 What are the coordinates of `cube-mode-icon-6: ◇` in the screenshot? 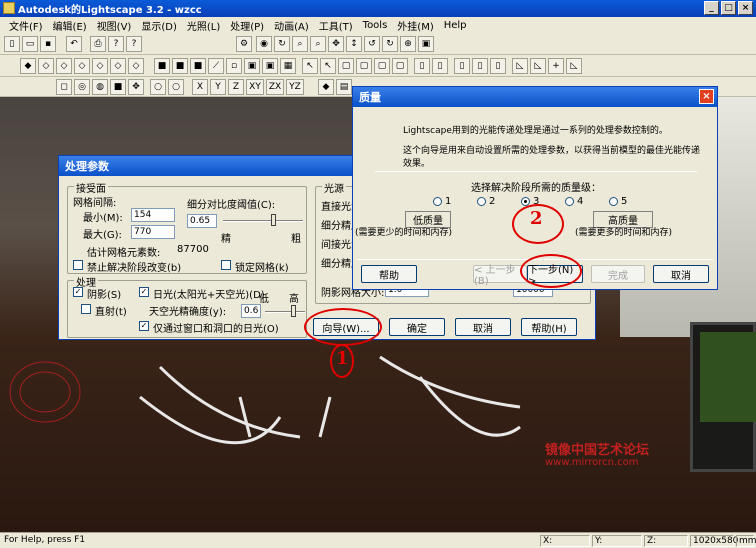 It's located at (118, 66).